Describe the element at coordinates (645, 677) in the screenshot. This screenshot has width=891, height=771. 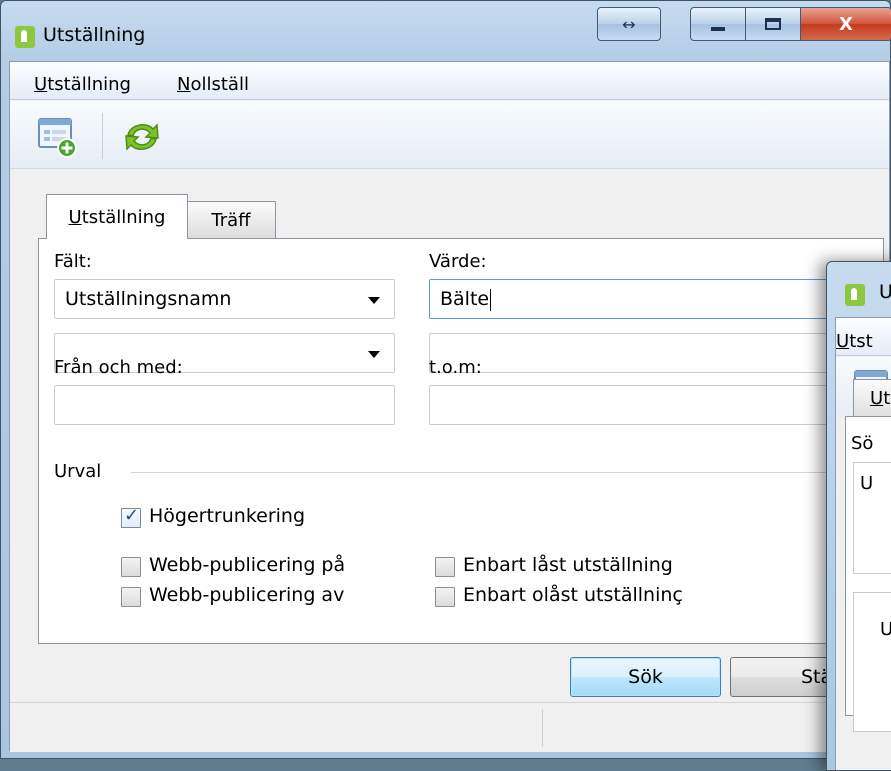
I see `search-button: Sök` at that location.